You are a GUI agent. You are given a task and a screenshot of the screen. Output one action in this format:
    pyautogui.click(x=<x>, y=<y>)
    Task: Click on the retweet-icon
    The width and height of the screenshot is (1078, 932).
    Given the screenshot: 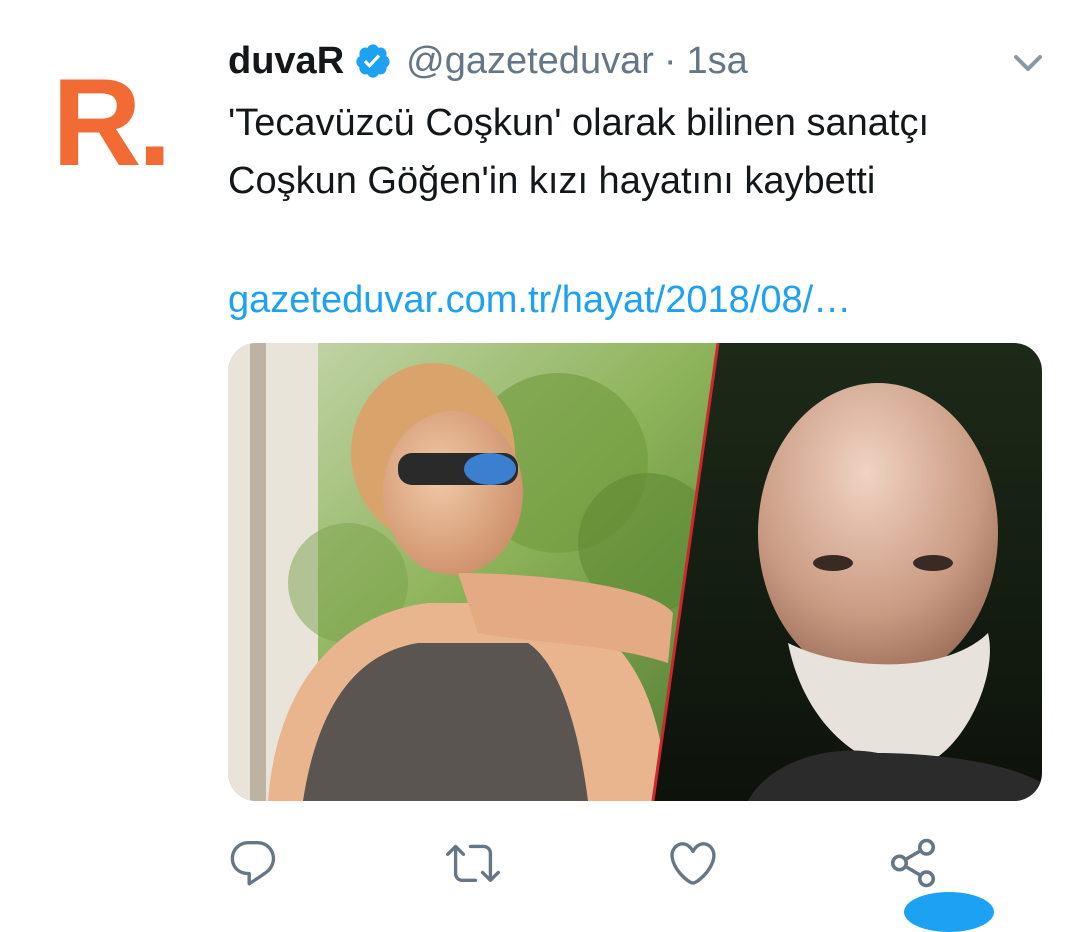 What is the action you would take?
    pyautogui.click(x=473, y=863)
    